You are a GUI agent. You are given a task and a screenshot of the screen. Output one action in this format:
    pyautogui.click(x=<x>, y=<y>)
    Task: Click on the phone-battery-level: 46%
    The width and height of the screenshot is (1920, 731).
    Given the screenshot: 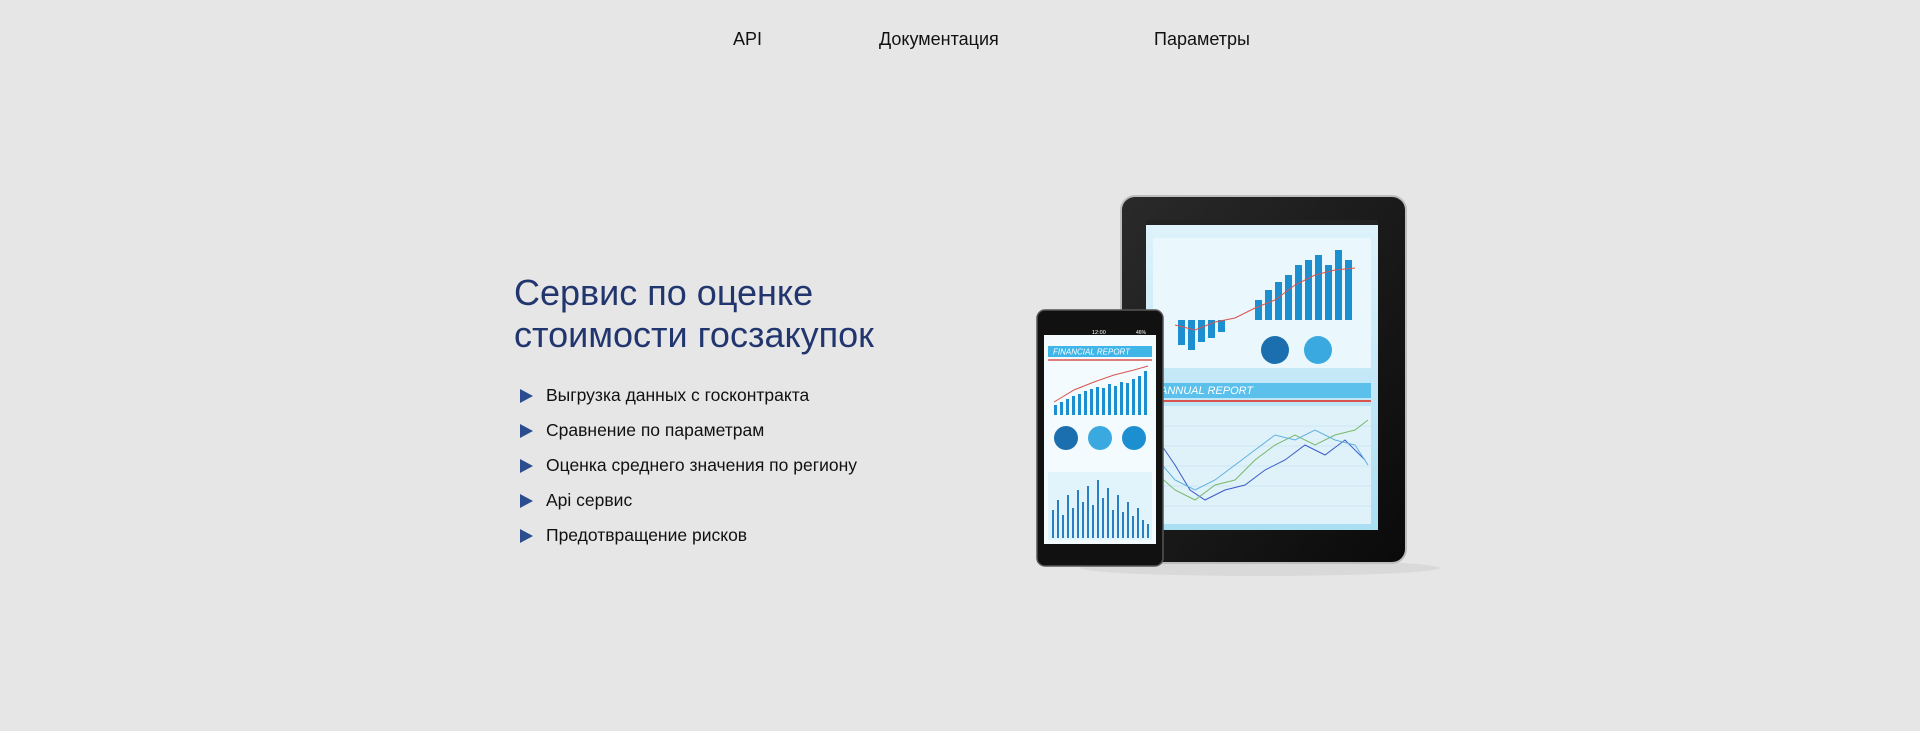 What is the action you would take?
    pyautogui.click(x=1141, y=333)
    